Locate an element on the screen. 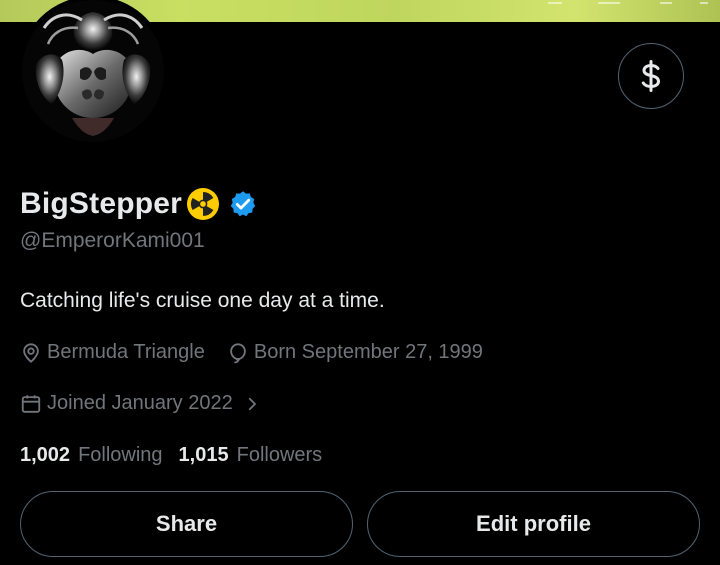 This screenshot has height=565, width=720. tip-button is located at coordinates (651, 76).